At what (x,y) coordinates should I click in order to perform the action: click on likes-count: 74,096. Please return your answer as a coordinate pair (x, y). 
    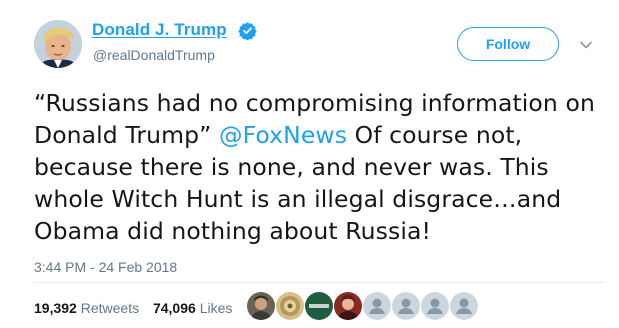
    Looking at the image, I should click on (174, 308).